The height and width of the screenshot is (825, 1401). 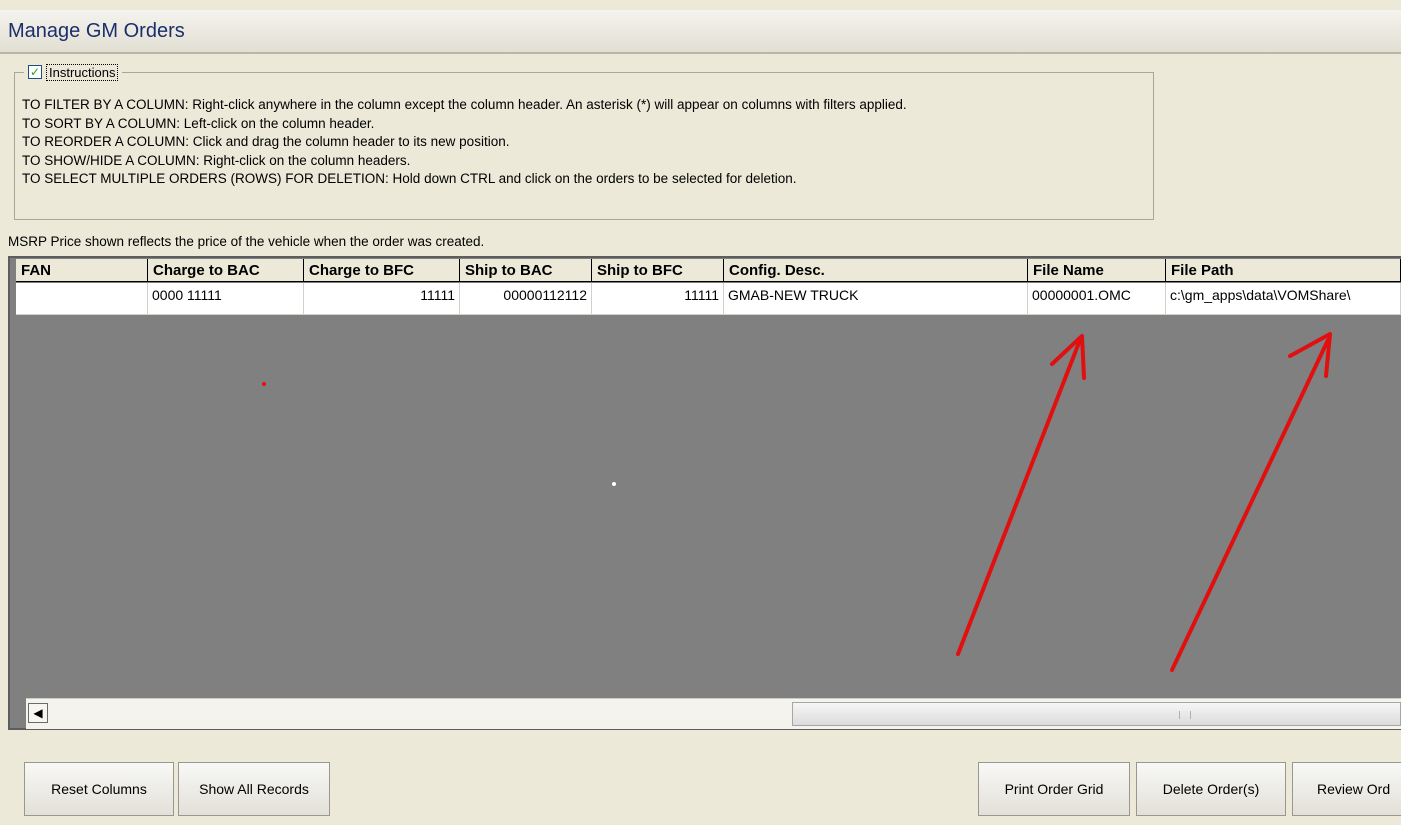 I want to click on delete-orders-button: Delete Order(s), so click(x=1211, y=789).